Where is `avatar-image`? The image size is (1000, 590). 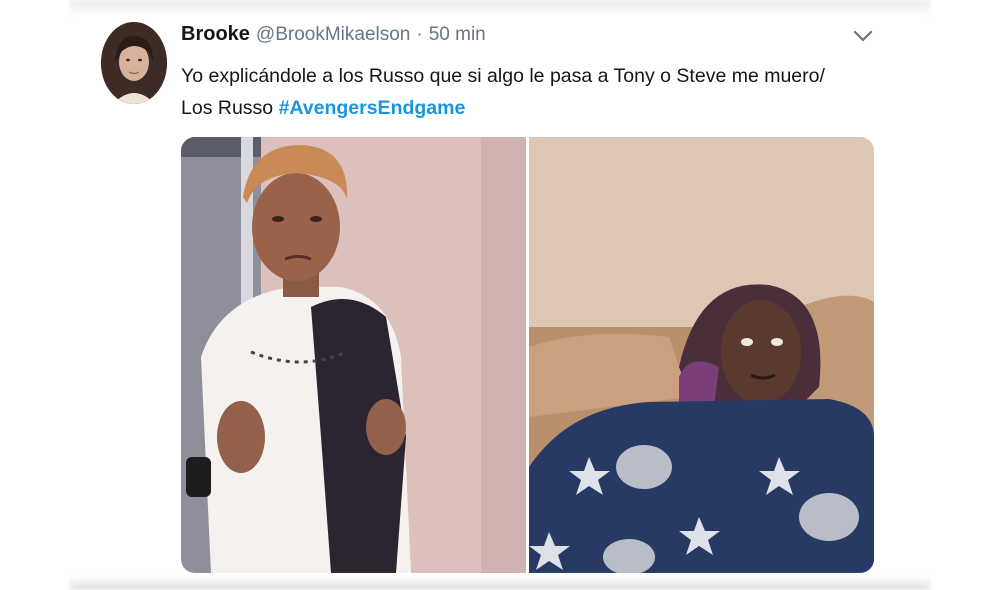 avatar-image is located at coordinates (134, 63).